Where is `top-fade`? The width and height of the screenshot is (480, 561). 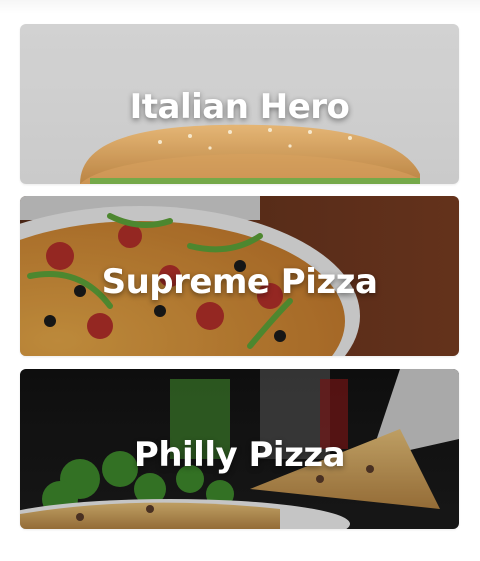
top-fade is located at coordinates (240, 7).